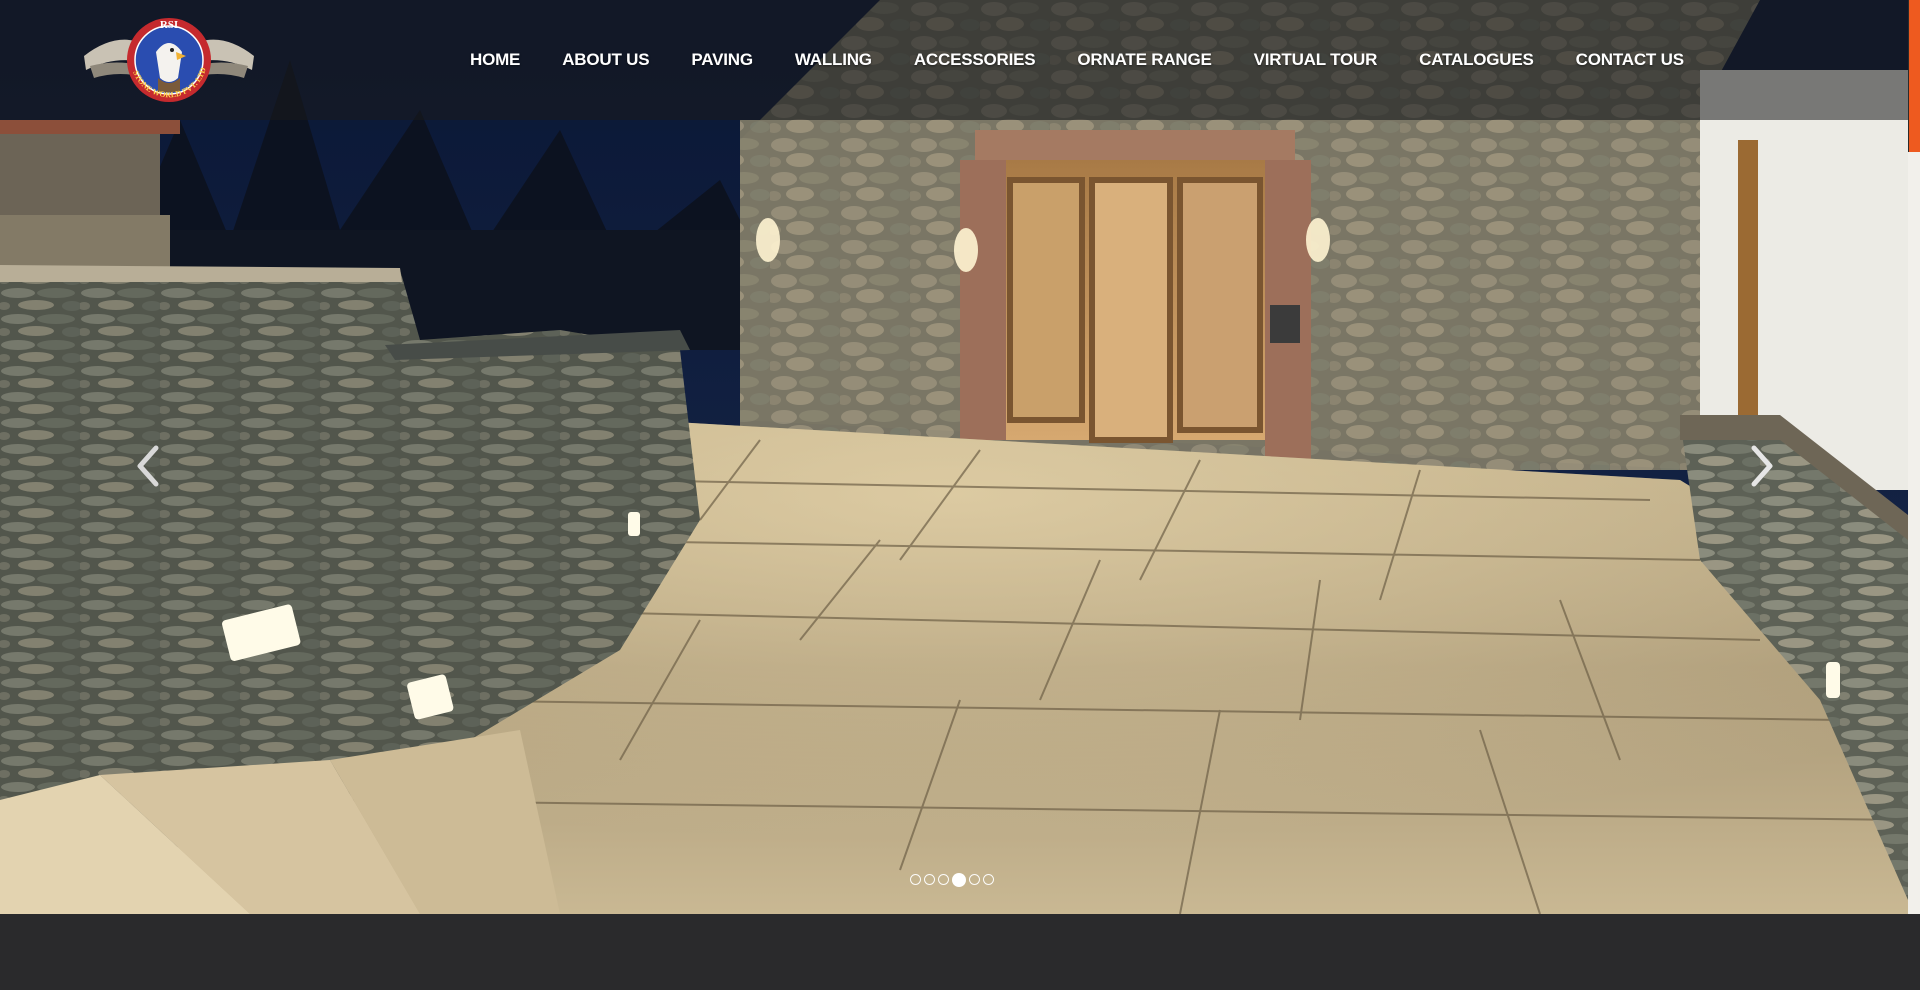 This screenshot has height=990, width=1920. I want to click on slider-prev-button, so click(148, 466).